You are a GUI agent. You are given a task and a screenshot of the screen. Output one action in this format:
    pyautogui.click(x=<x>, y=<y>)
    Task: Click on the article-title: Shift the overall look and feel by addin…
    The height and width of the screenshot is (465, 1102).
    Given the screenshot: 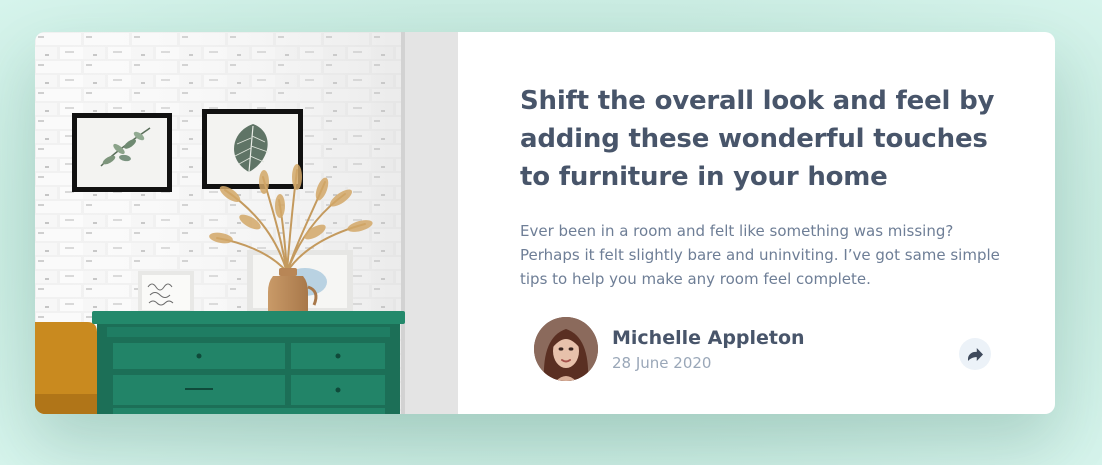 What is the action you would take?
    pyautogui.click(x=757, y=139)
    